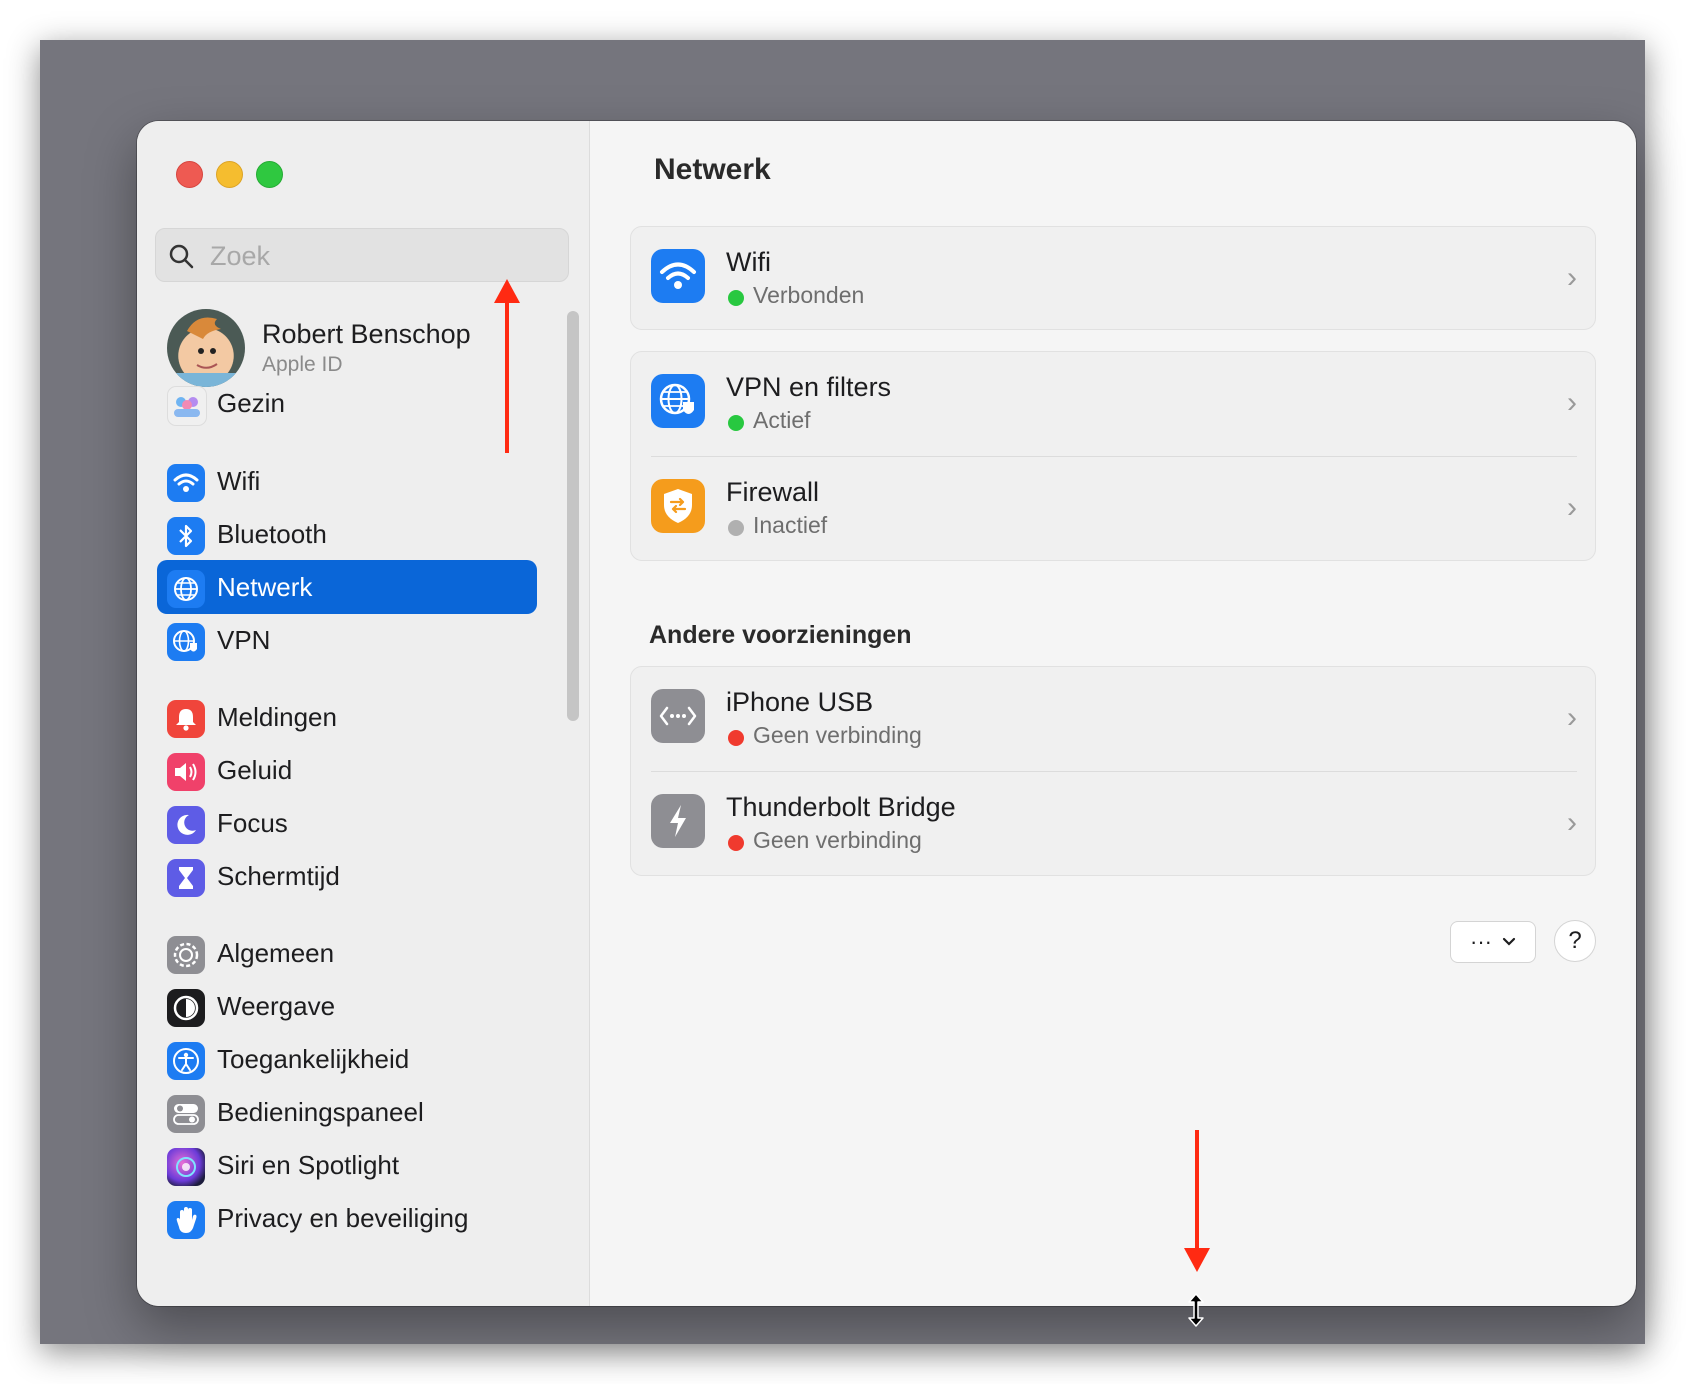 Image resolution: width=1686 pixels, height=1384 pixels. I want to click on service-status: Inactief, so click(790, 525).